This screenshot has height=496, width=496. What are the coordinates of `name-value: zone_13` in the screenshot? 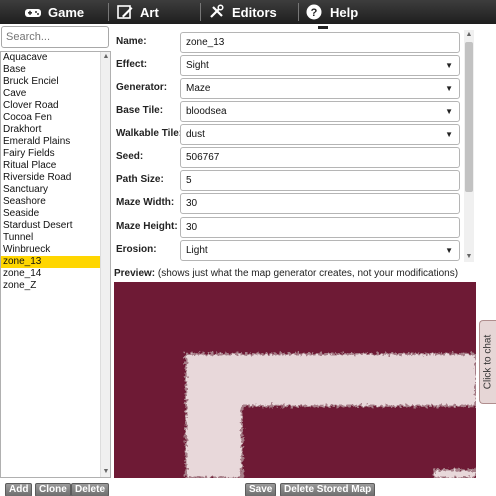 It's located at (205, 42).